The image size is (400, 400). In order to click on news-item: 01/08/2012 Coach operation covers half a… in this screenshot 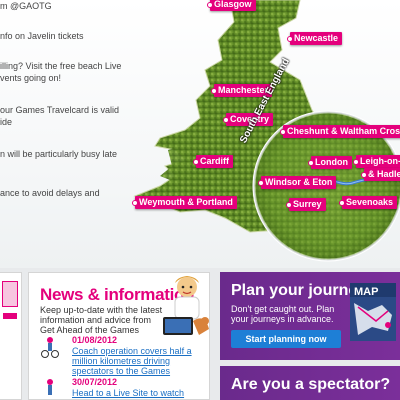, I will do `click(125, 355)`.